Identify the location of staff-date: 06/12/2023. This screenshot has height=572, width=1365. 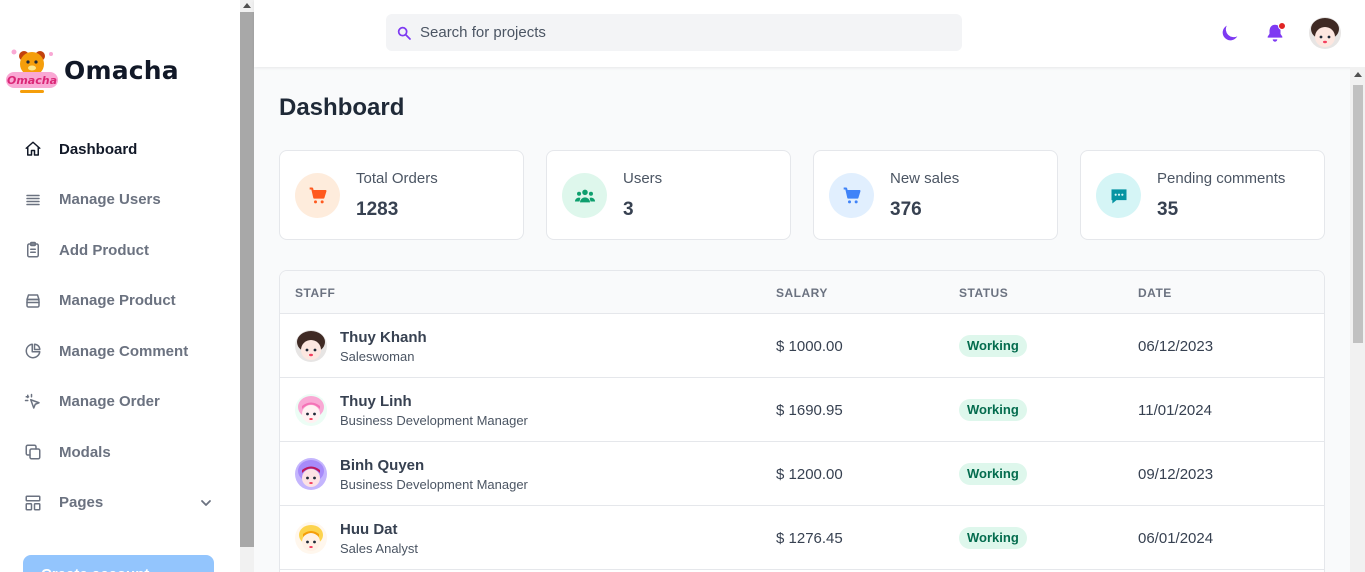
(1176, 346).